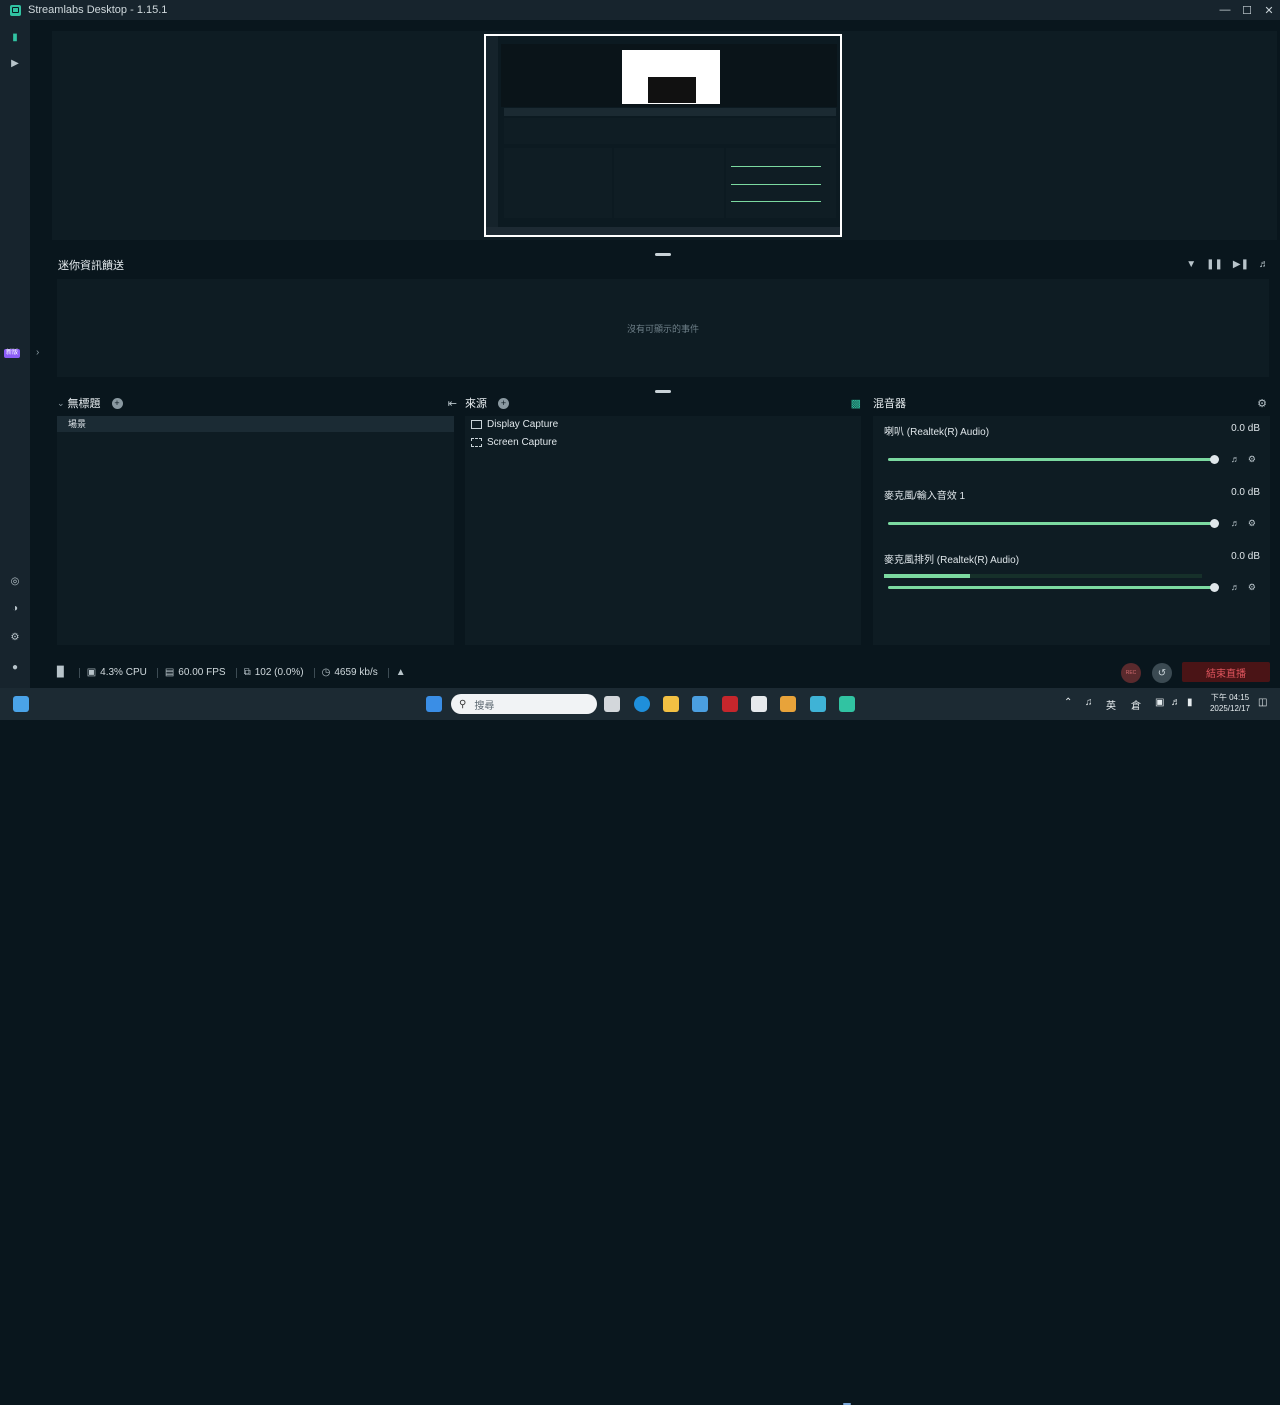 This screenshot has height=1405, width=1280. I want to click on cpu-icon: ▣, so click(91, 672).